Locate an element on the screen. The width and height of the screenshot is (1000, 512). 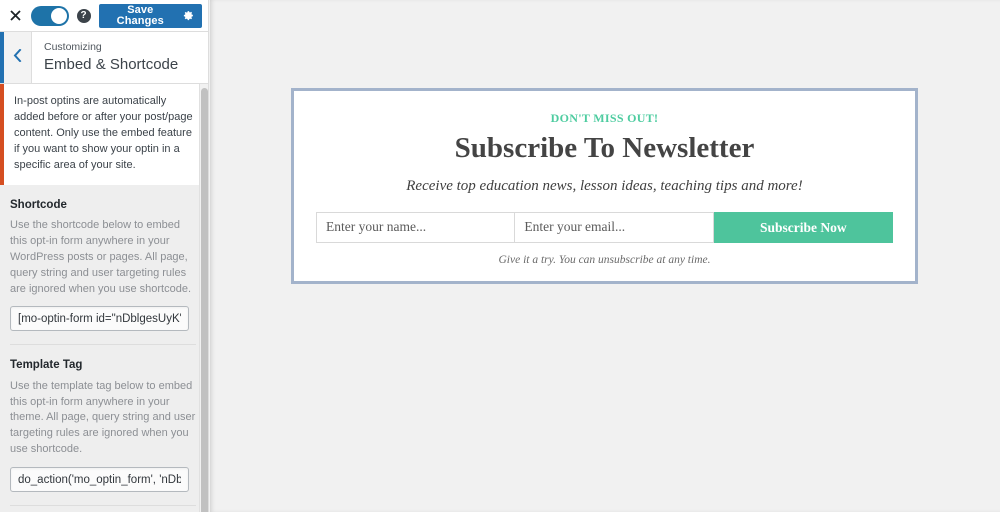
section-titles: Customizing Embed & Shortcode is located at coordinates (110, 57).